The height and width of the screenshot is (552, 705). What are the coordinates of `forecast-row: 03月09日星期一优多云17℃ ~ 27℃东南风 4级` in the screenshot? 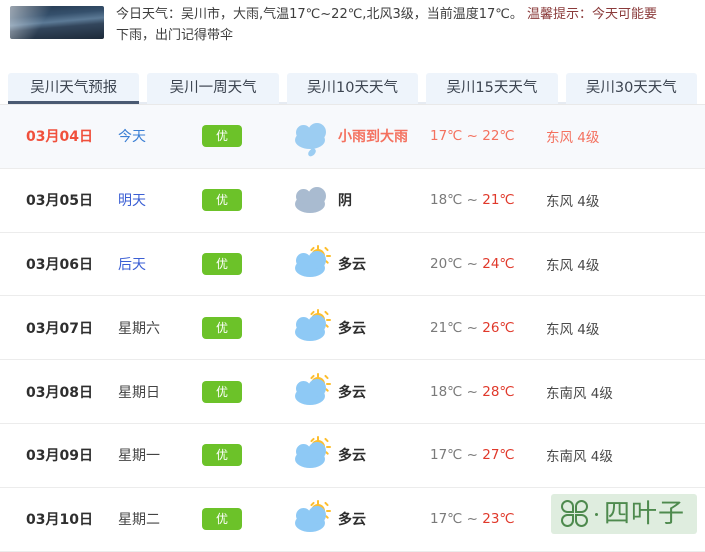 It's located at (352, 456).